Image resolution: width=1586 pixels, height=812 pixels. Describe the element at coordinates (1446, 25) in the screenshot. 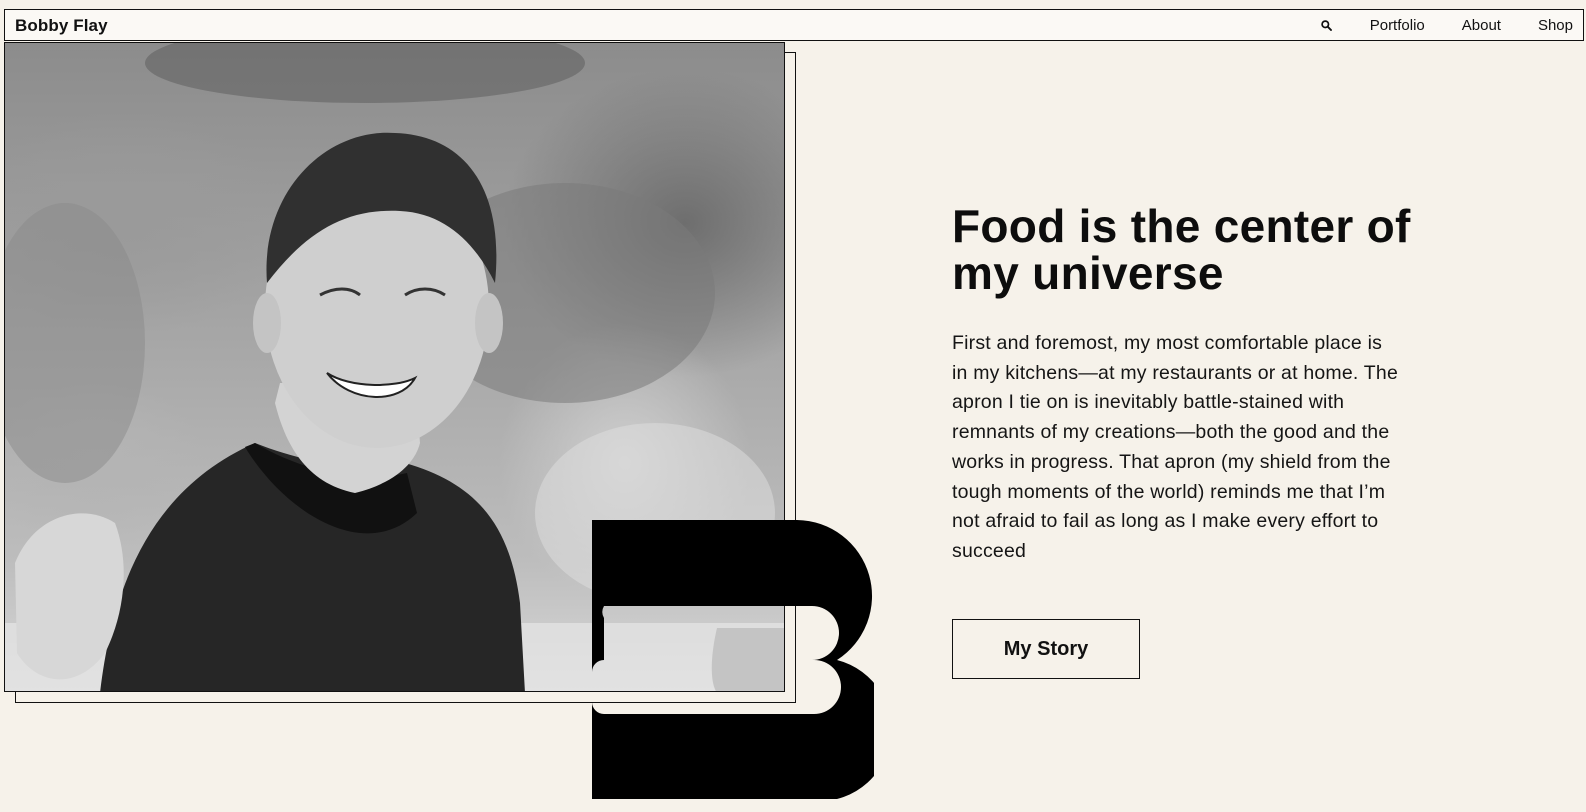

I see `nav-menu: Portfolio About Shop` at that location.